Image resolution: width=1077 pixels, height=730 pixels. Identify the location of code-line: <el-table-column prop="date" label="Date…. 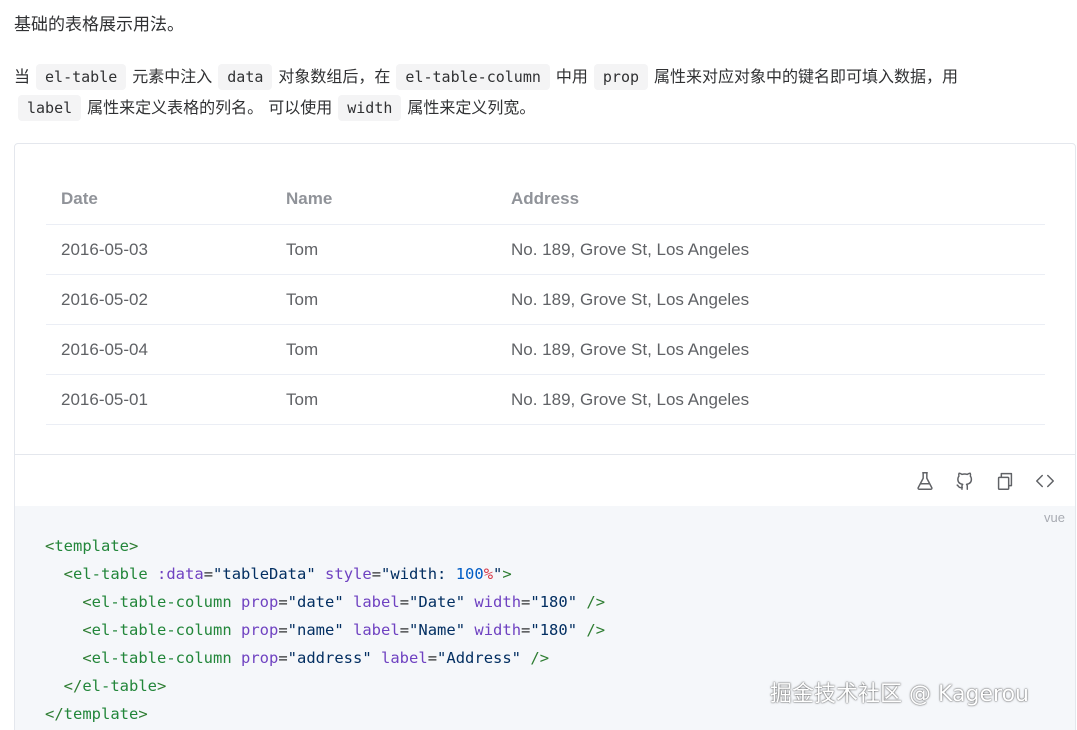
(325, 602).